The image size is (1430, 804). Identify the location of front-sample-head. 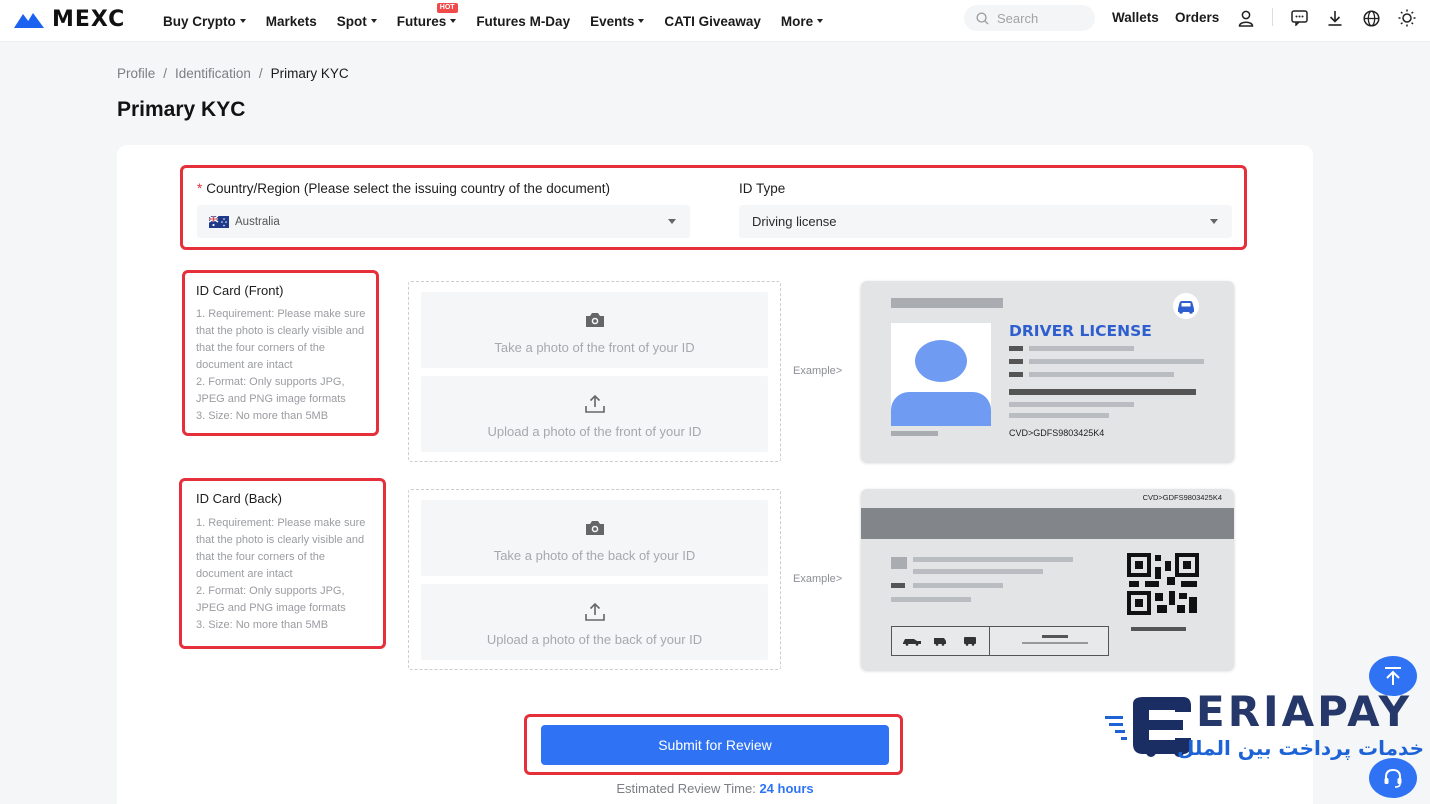
(941, 361).